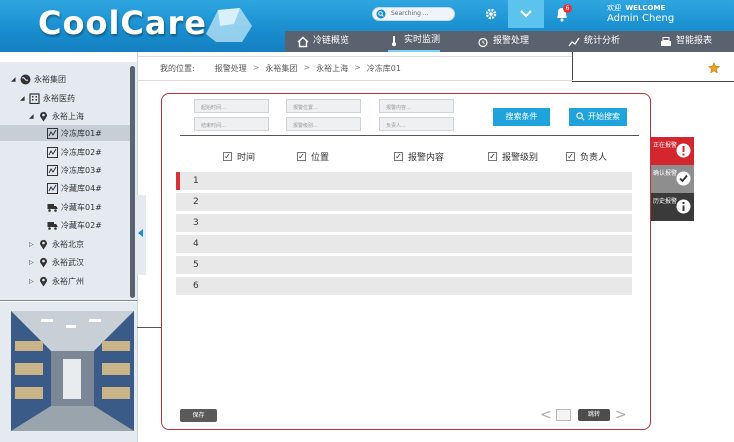 The width and height of the screenshot is (734, 442). Describe the element at coordinates (68, 244) in the screenshot. I see `tree-label: 永裕北京` at that location.